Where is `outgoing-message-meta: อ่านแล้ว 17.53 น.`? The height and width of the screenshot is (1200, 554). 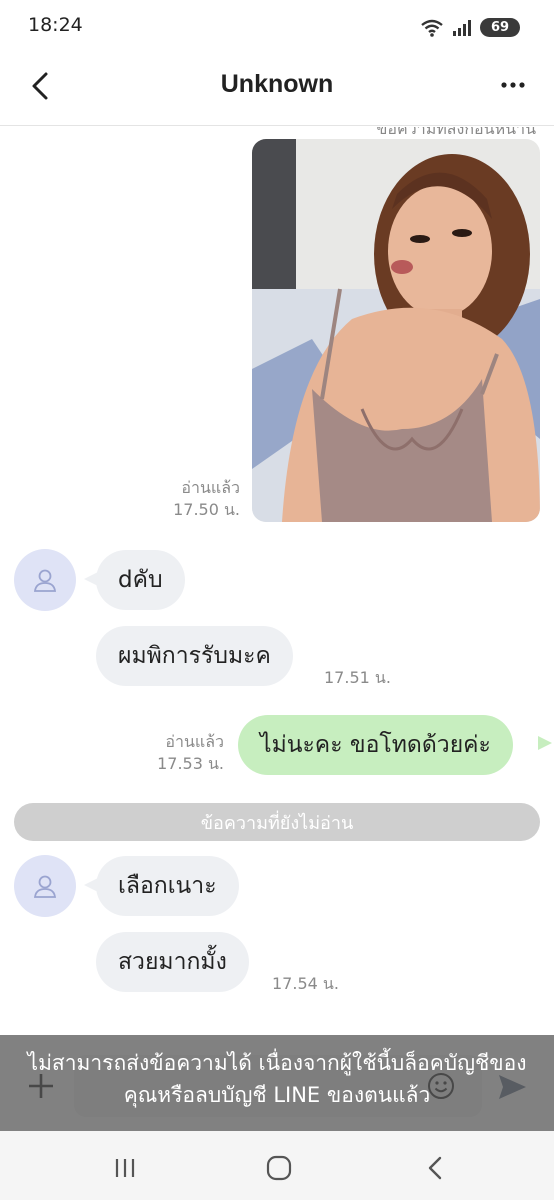
outgoing-message-meta: อ่านแล้ว 17.53 น. is located at coordinates (172, 753).